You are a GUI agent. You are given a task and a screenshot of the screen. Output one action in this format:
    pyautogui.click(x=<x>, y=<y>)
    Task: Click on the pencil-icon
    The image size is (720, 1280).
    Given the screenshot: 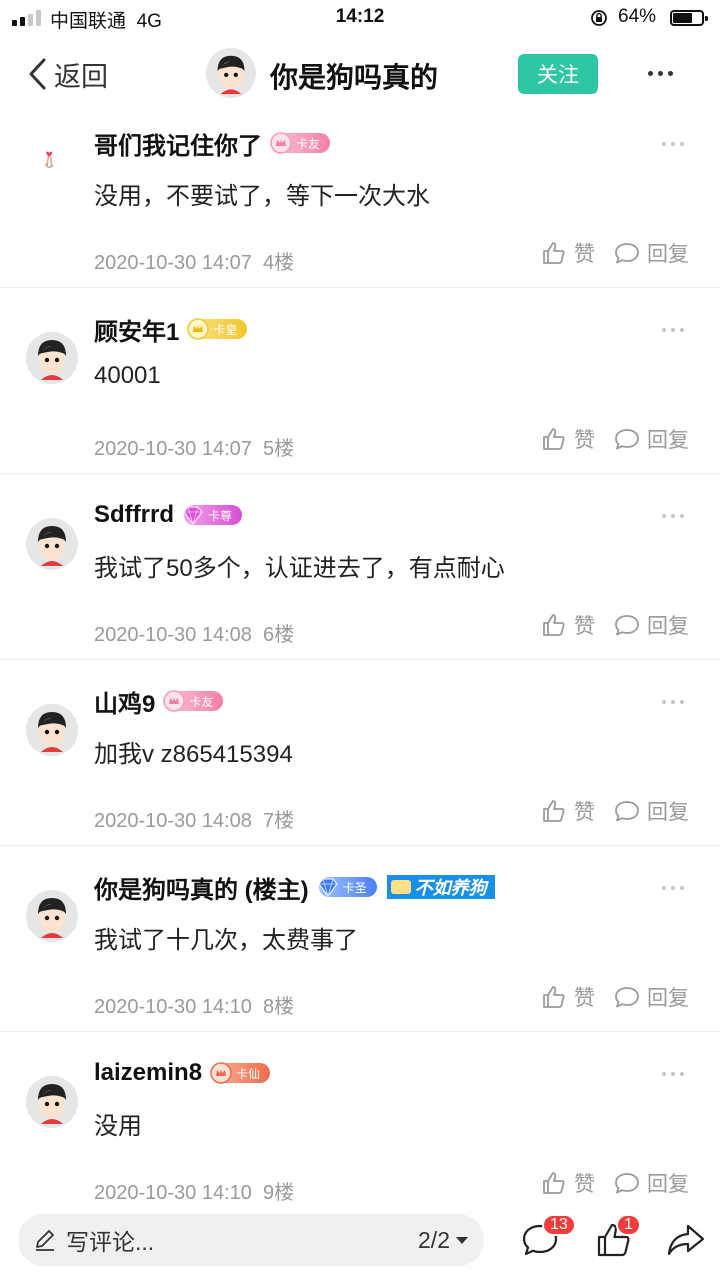 What is the action you would take?
    pyautogui.click(x=45, y=1240)
    